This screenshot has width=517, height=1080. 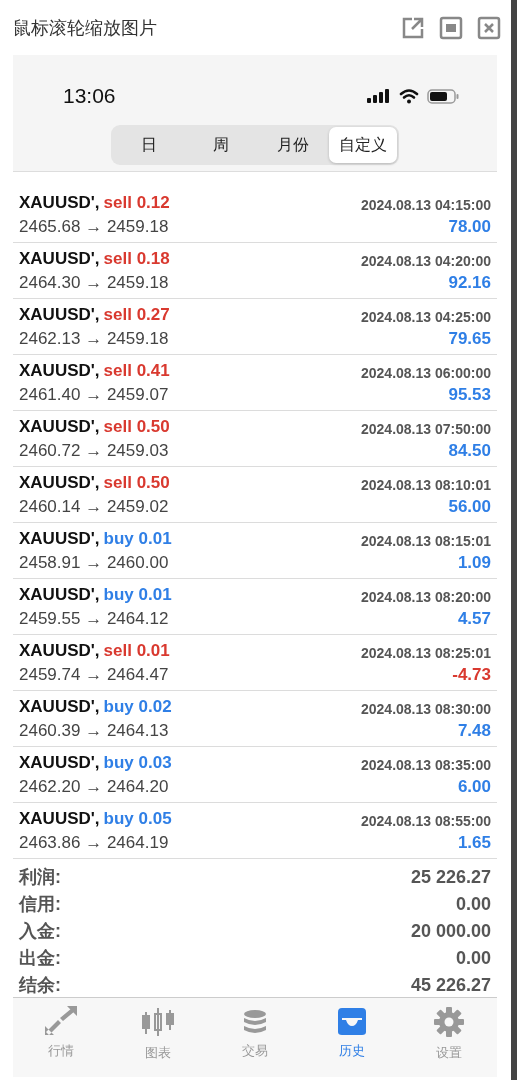 I want to click on order-label: sell 0.01, so click(x=136, y=650).